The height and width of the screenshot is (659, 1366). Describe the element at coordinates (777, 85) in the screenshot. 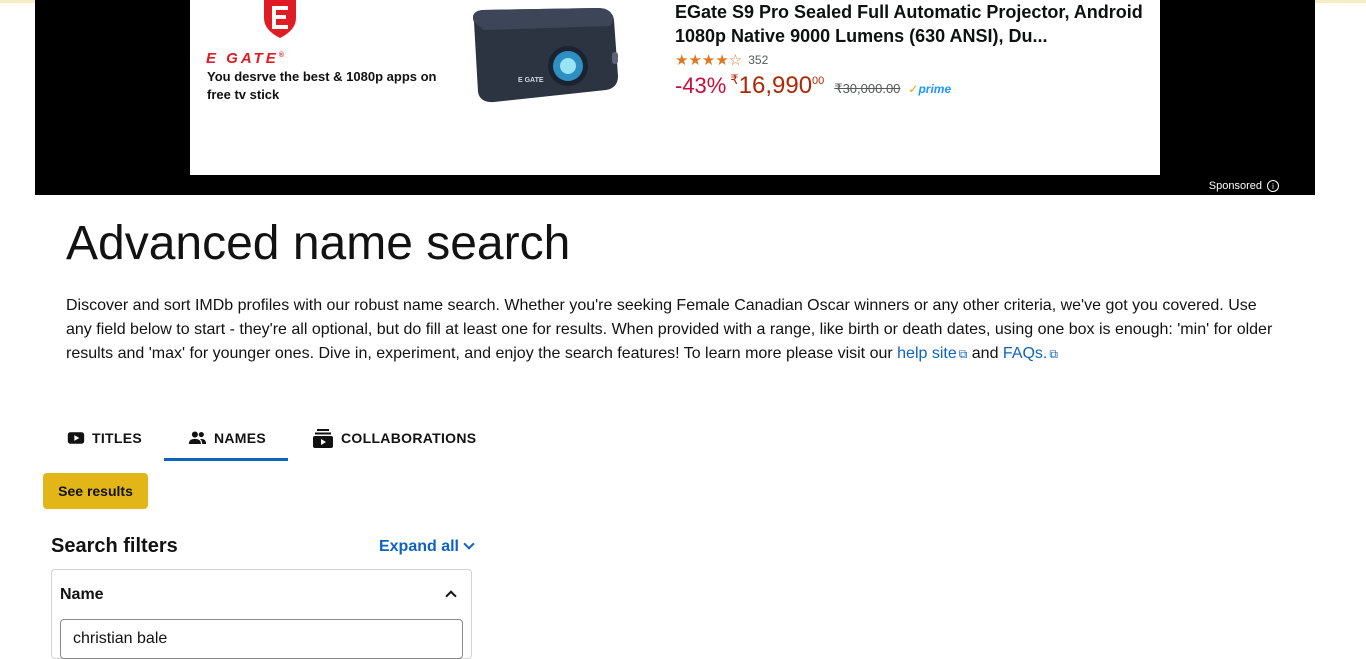

I see `ad-price: ₹16,99000` at that location.